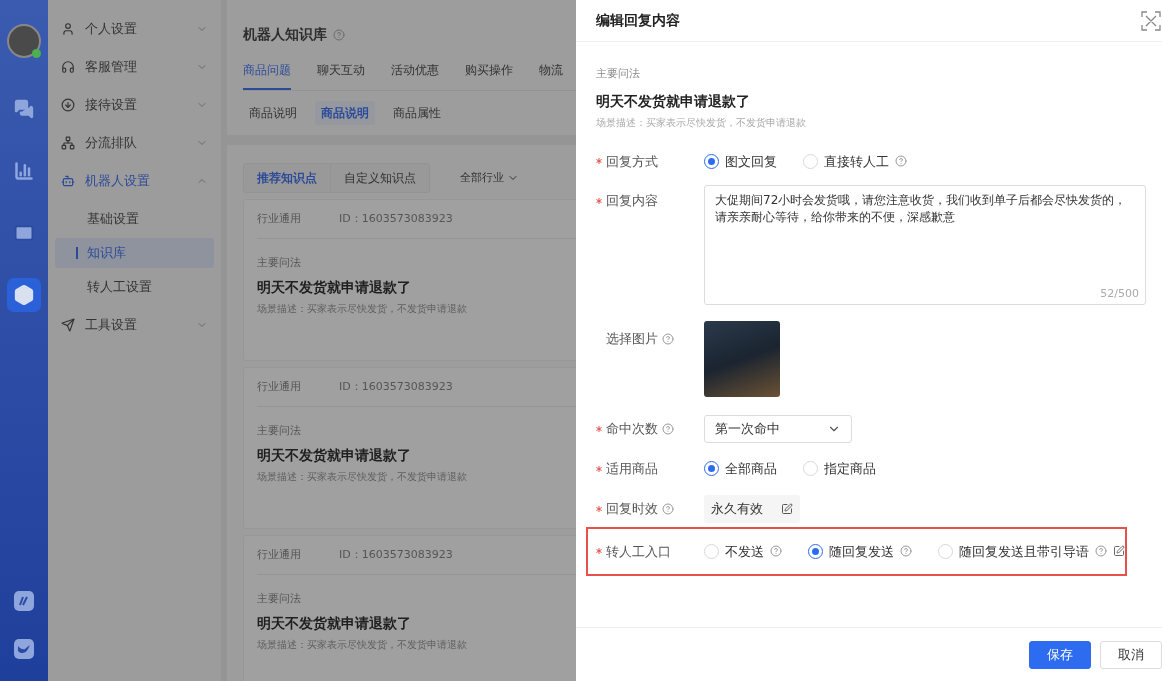 This screenshot has width=1162, height=681. I want to click on send-icon, so click(68, 325).